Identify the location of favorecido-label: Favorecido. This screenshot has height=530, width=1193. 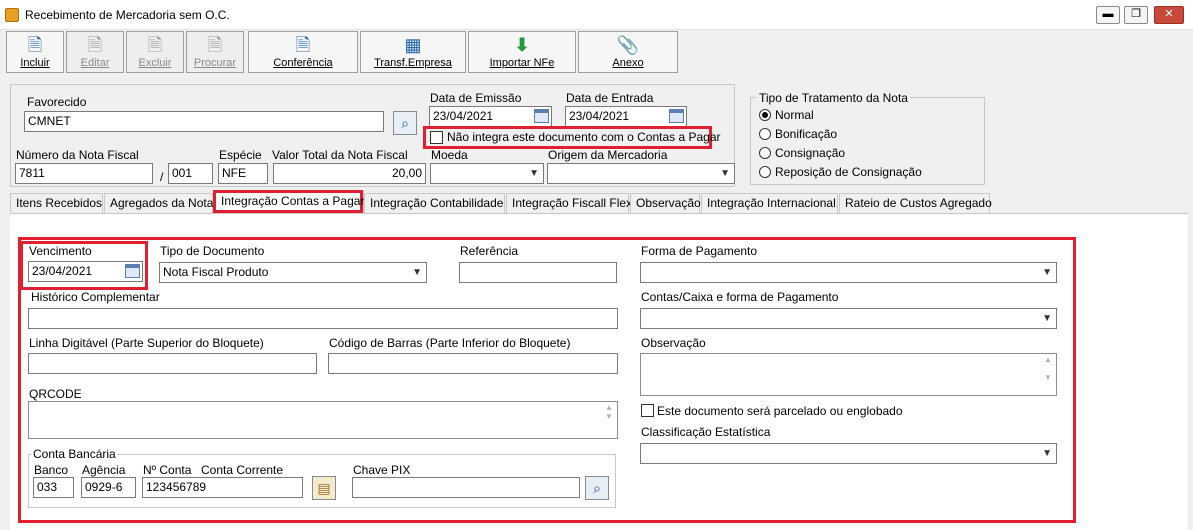
(57, 102).